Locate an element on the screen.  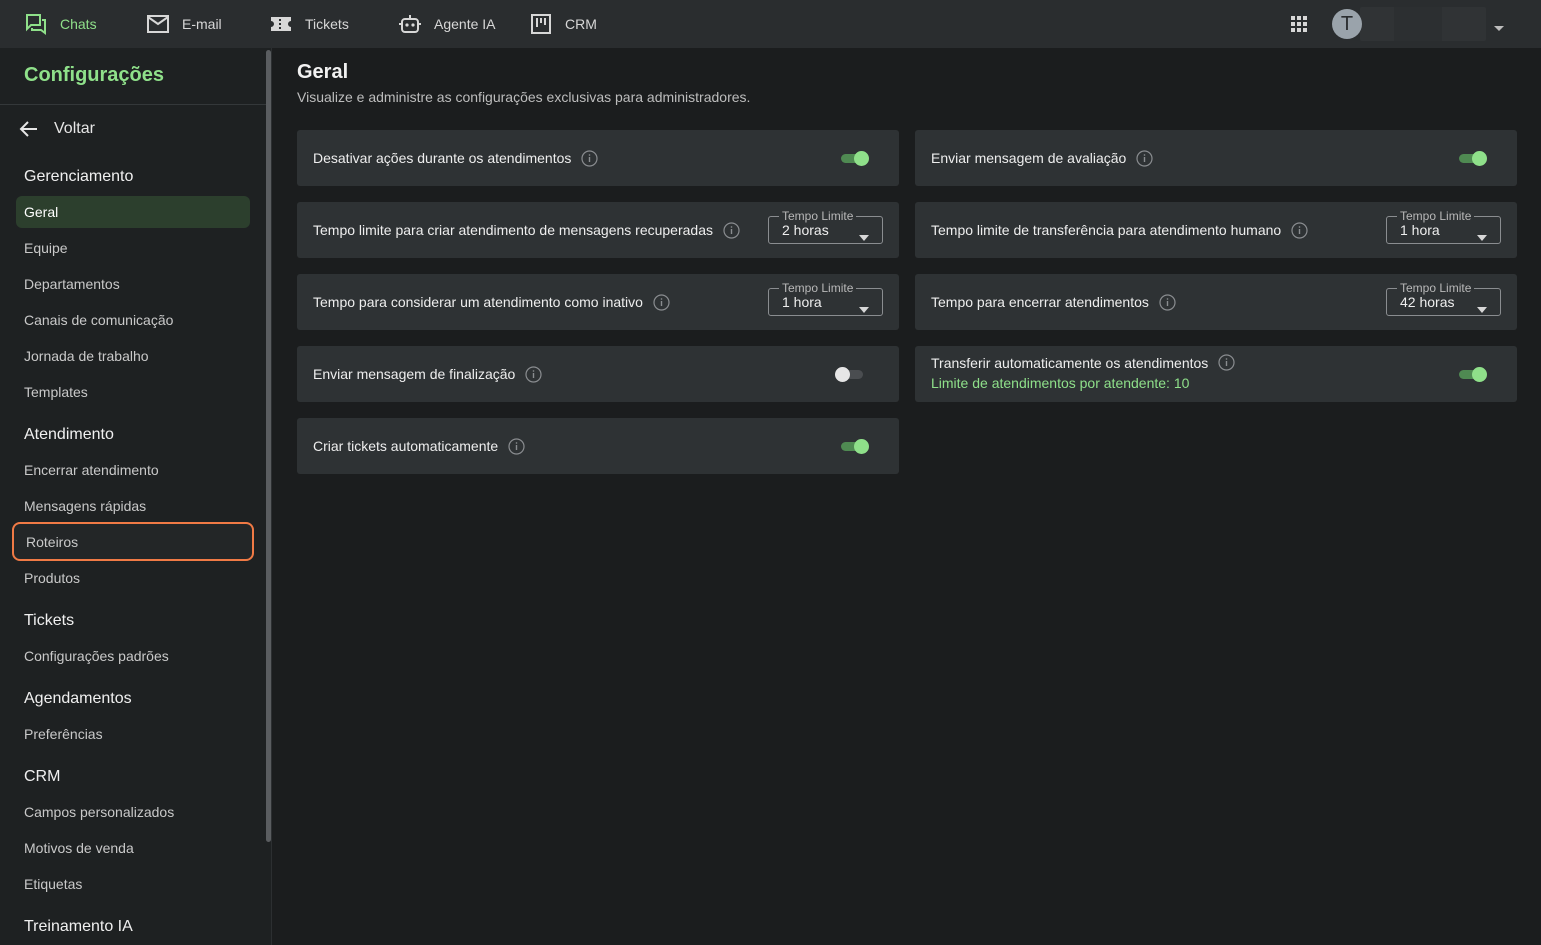
nav-email: E-mail is located at coordinates (184, 24).